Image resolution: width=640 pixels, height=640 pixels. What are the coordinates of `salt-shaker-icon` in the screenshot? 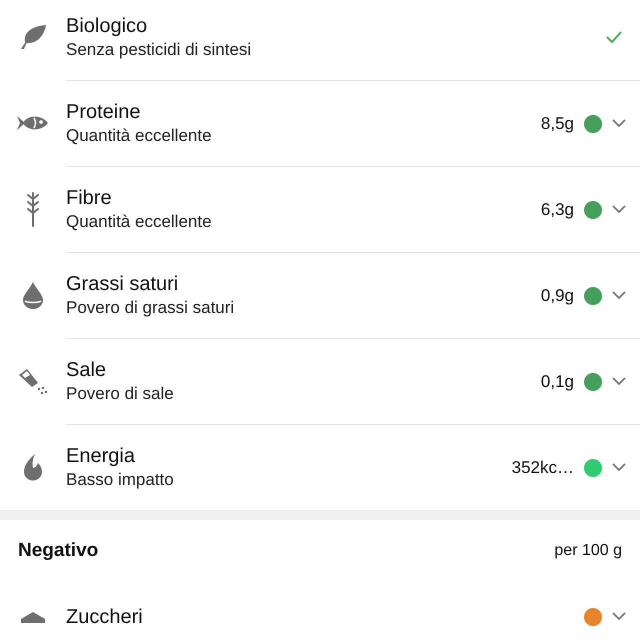 It's located at (33, 381).